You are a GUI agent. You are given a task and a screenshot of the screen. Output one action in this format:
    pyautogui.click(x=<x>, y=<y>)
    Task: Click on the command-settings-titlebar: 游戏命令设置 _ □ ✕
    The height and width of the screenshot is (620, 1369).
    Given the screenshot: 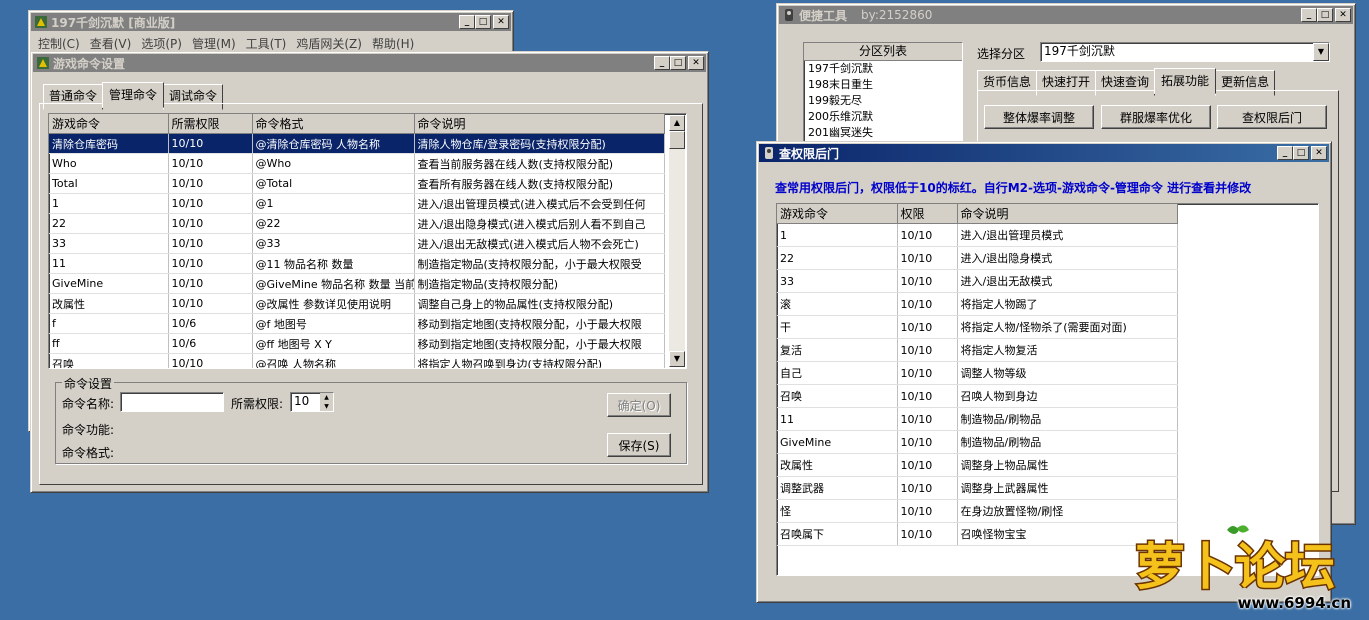 What is the action you would take?
    pyautogui.click(x=369, y=63)
    